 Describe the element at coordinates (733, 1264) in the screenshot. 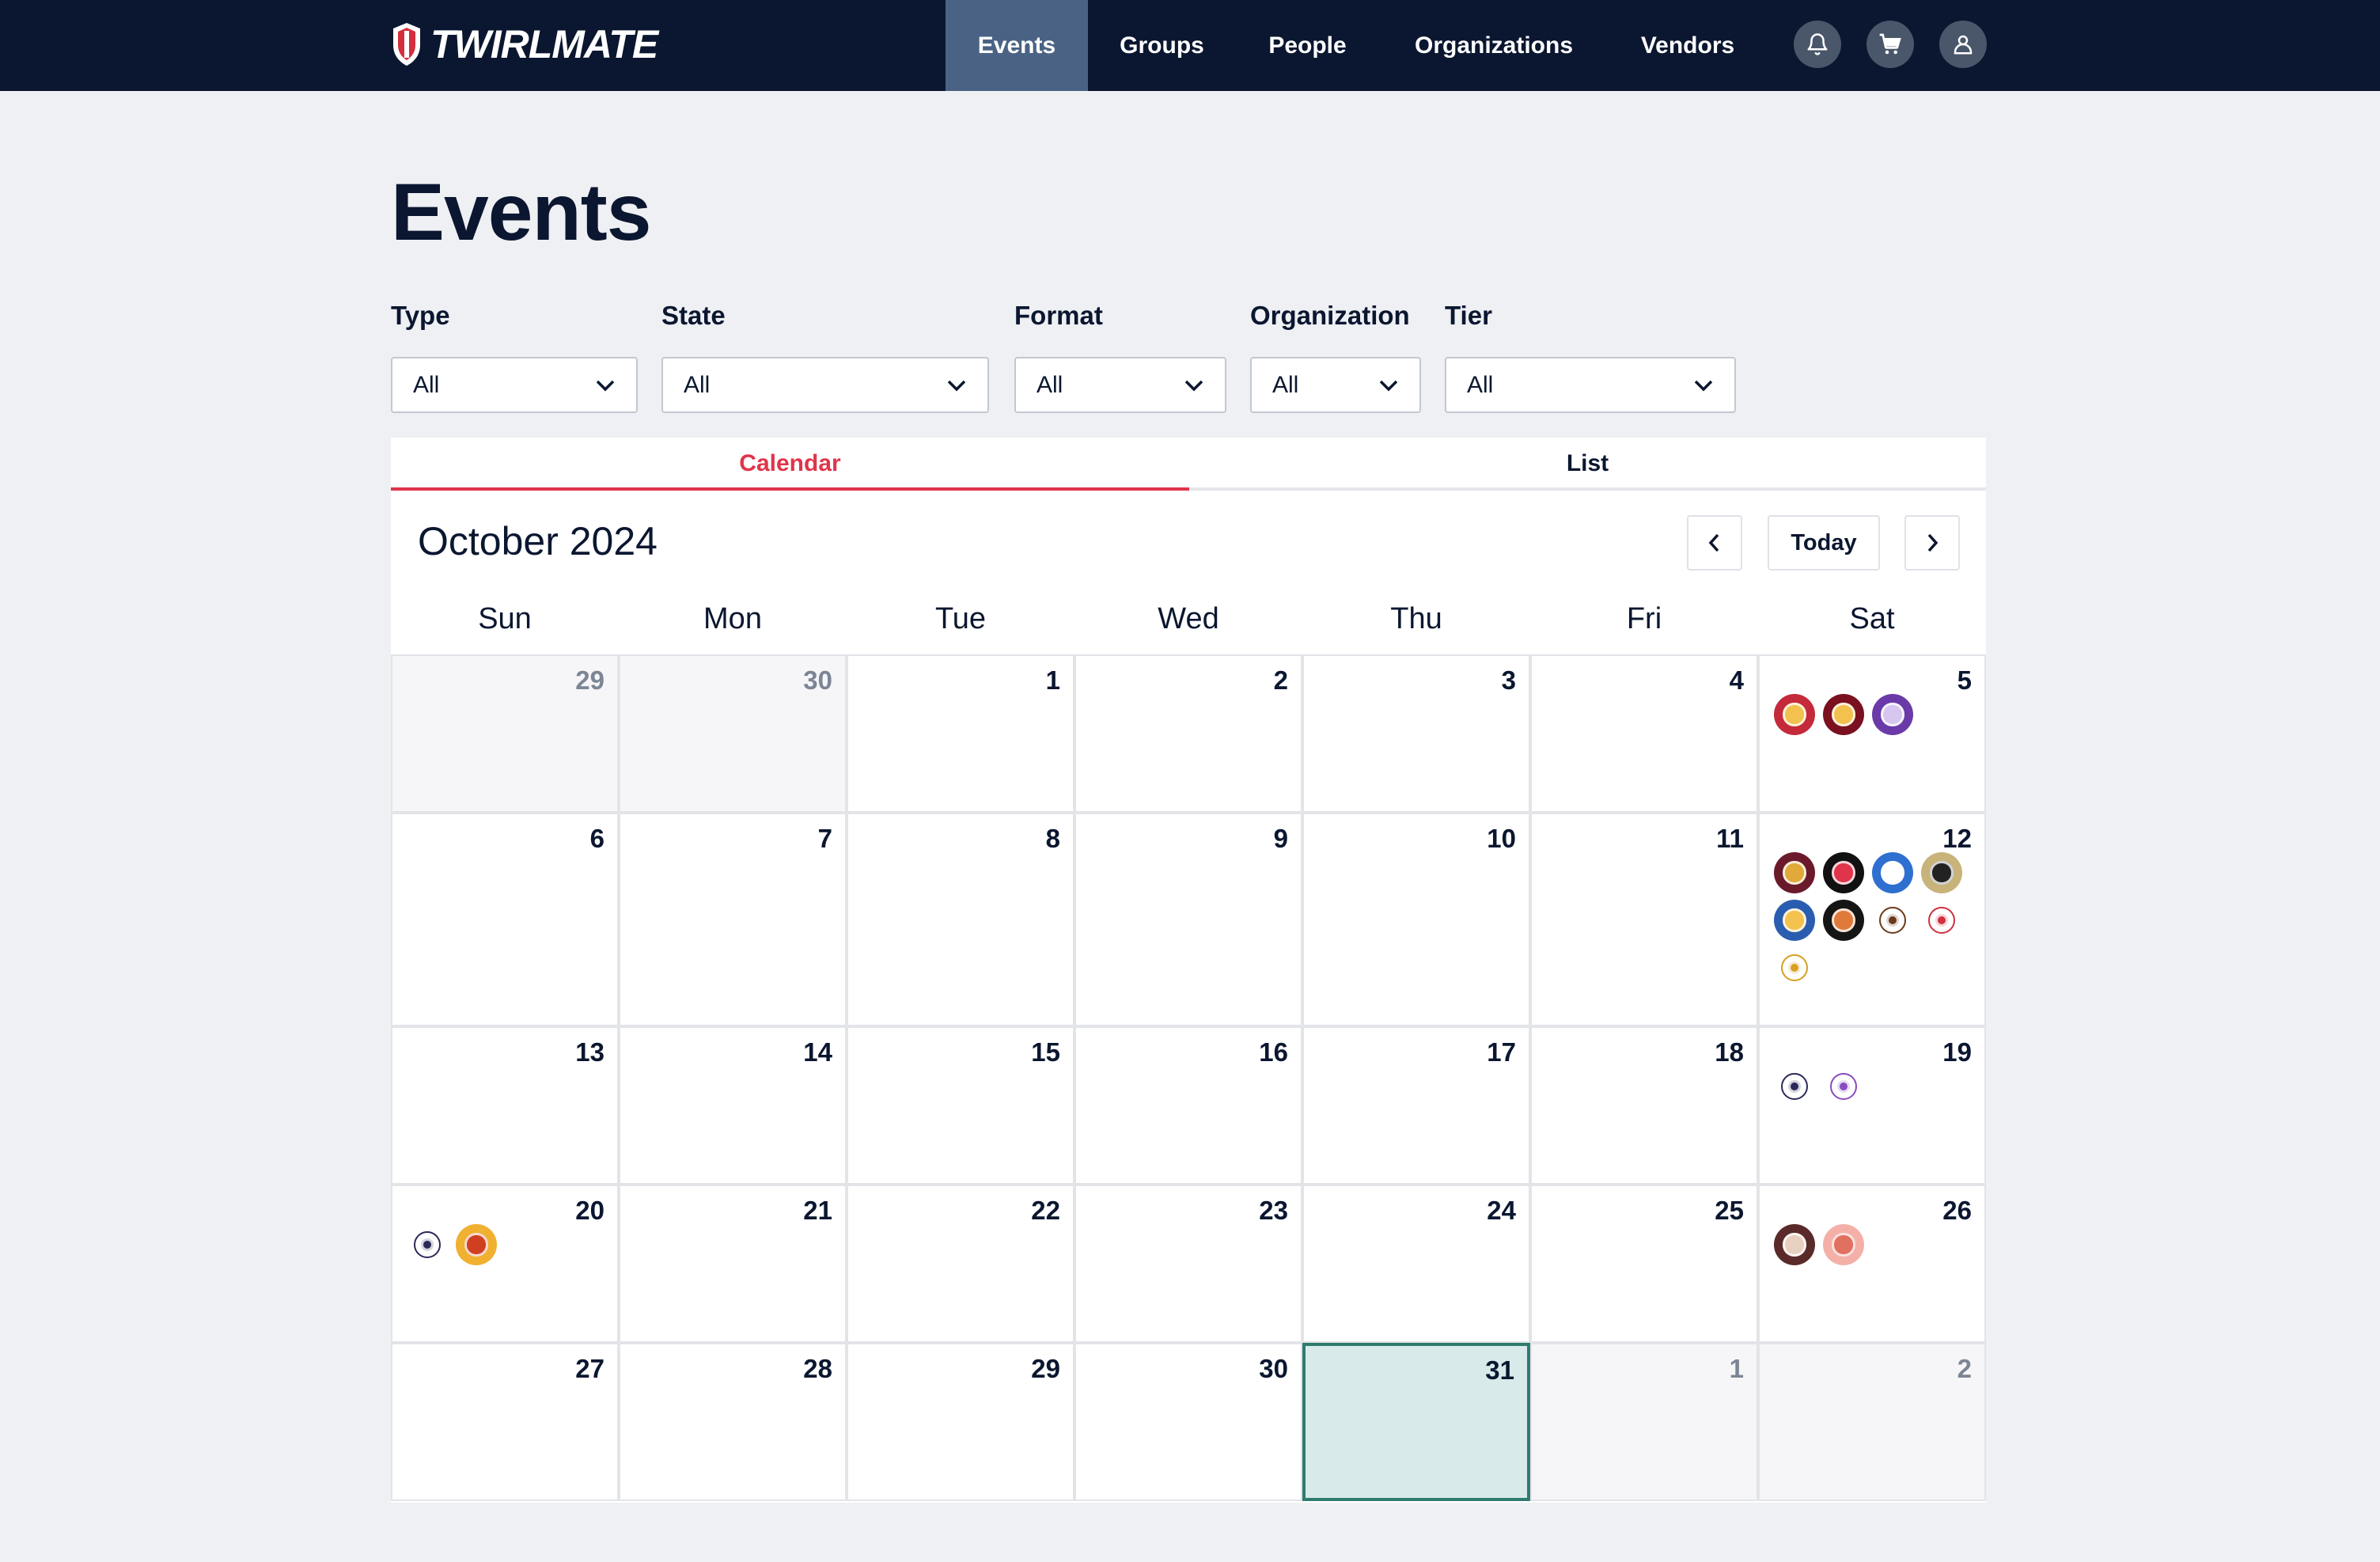

I see `calendar-day: 21` at that location.